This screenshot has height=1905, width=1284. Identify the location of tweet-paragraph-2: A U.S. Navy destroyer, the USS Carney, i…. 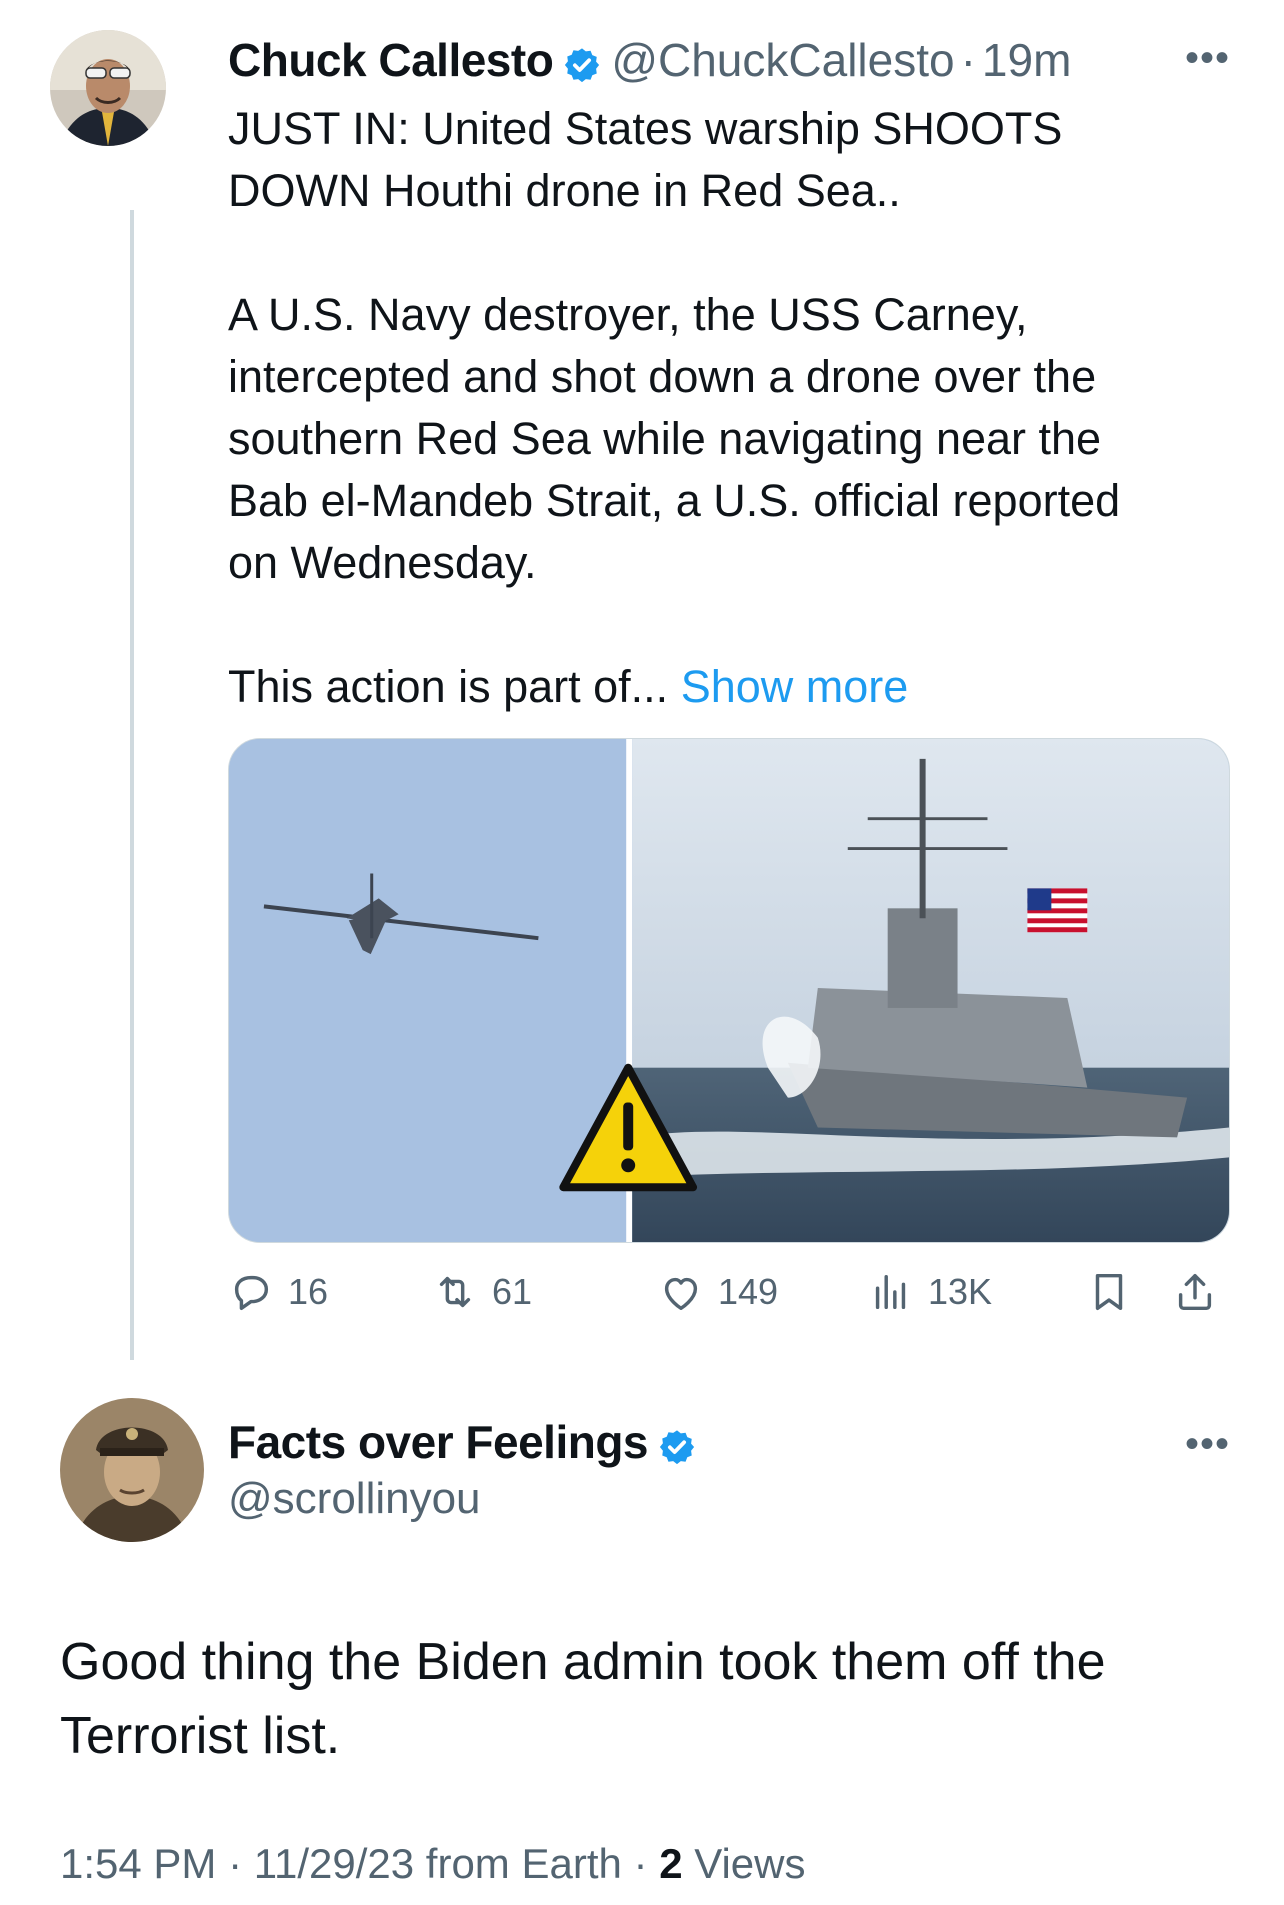
(674, 438).